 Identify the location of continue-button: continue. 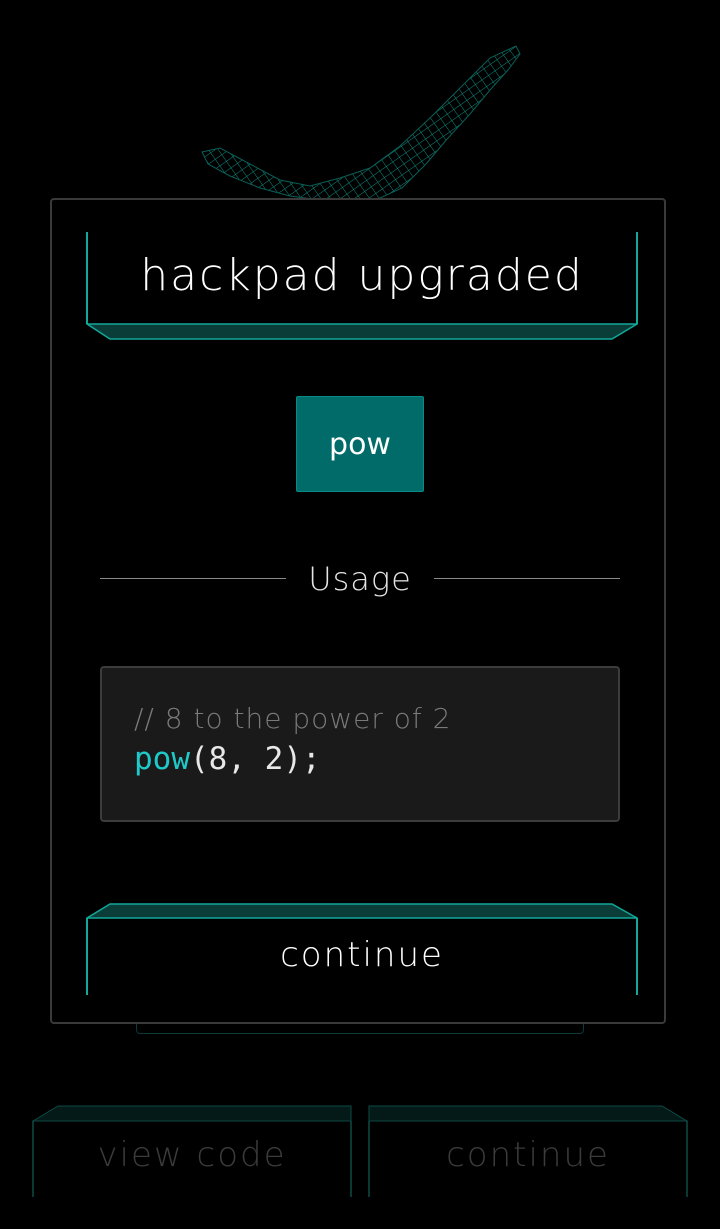
(362, 949).